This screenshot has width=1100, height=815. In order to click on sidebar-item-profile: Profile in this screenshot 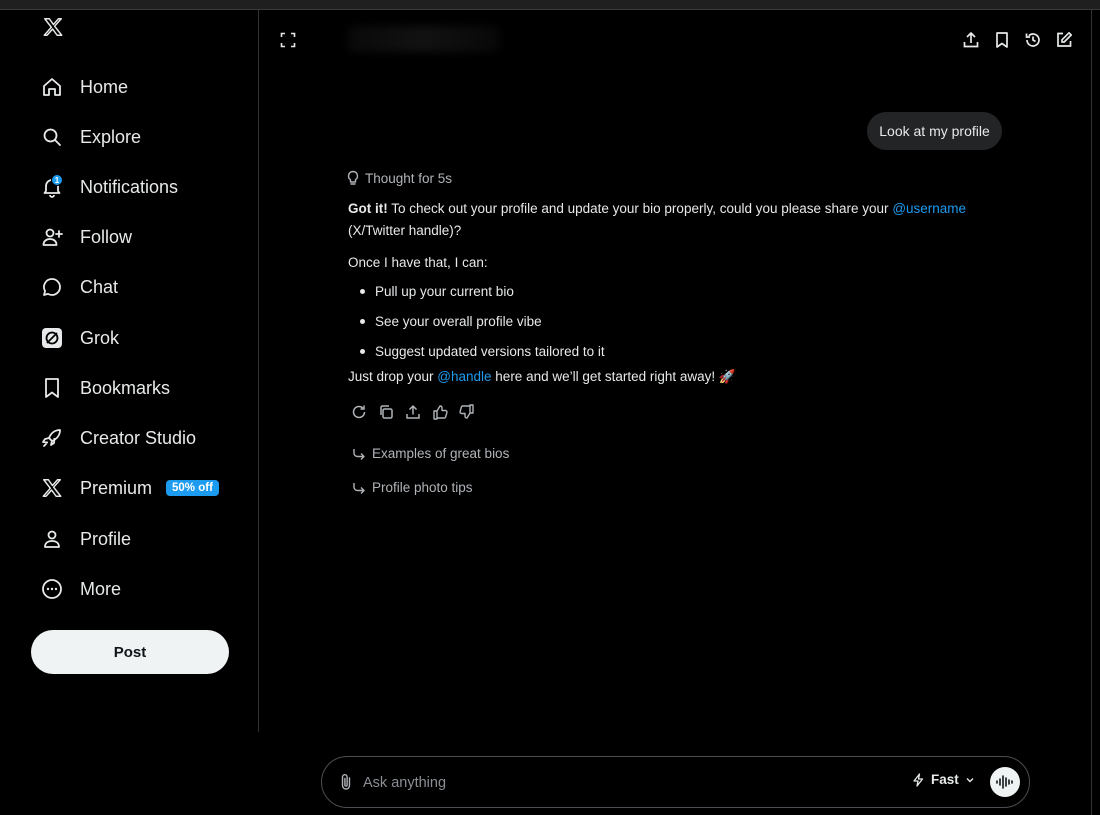, I will do `click(84, 539)`.